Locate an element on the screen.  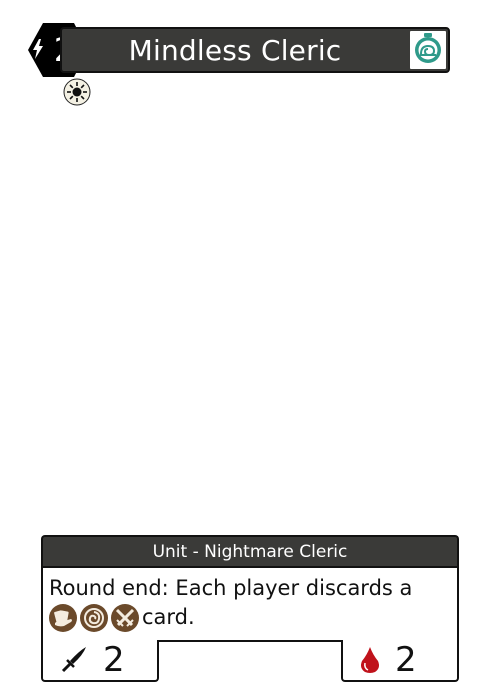
health-stat: 2 is located at coordinates (400, 661).